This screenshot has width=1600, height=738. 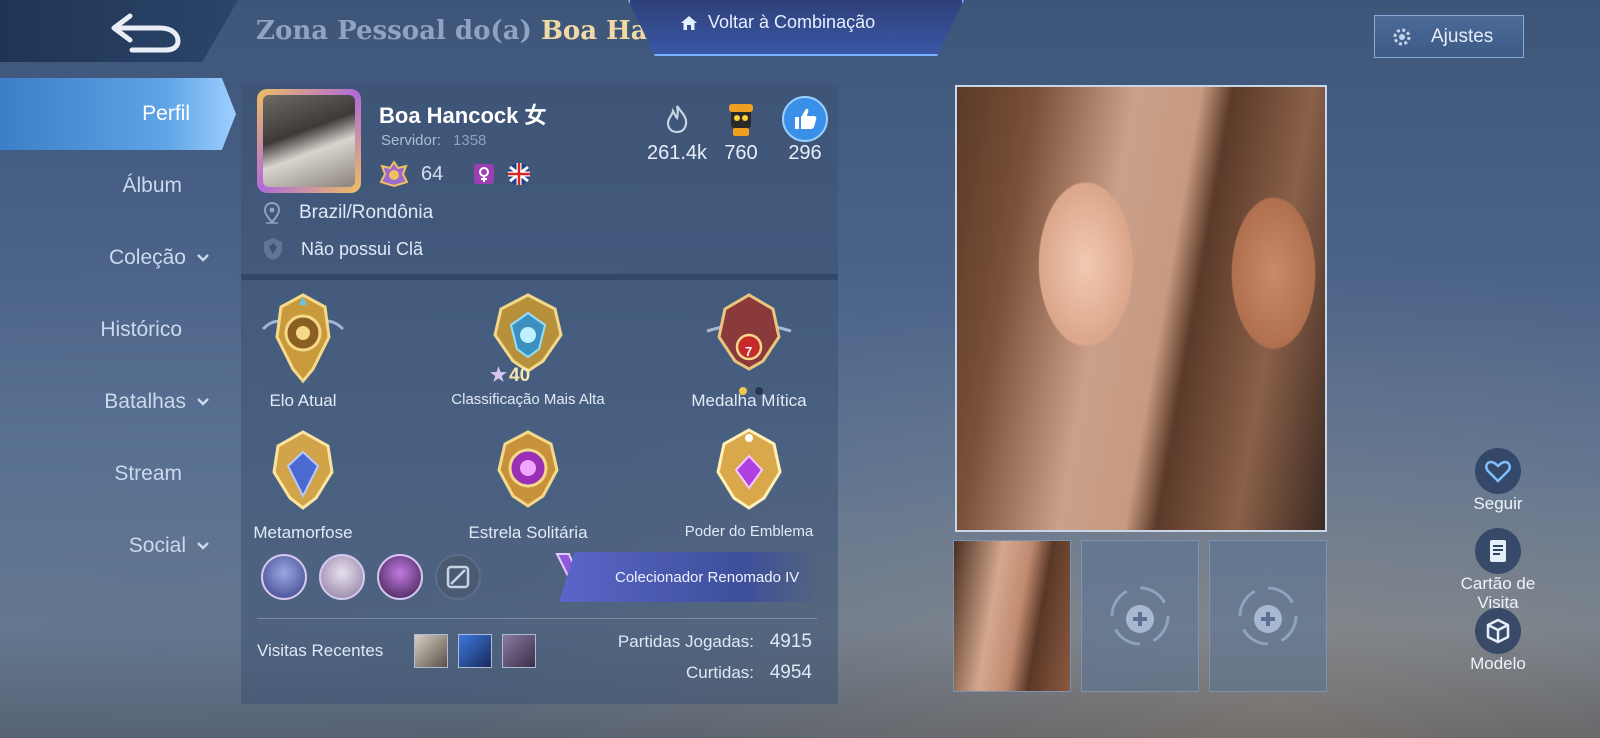 I want to click on clan-row: Não possui Clã, so click(x=343, y=249).